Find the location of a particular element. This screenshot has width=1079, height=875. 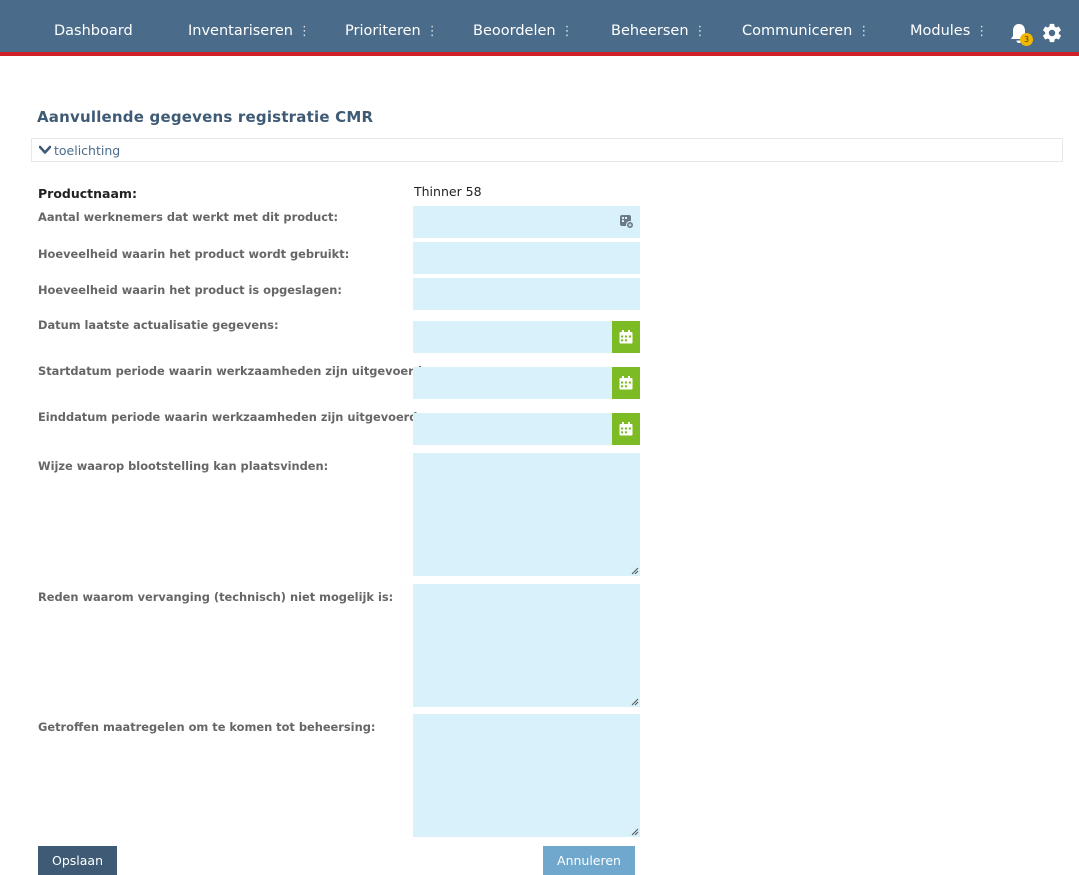

nav-item-modules: Modules ⋮ is located at coordinates (949, 28).